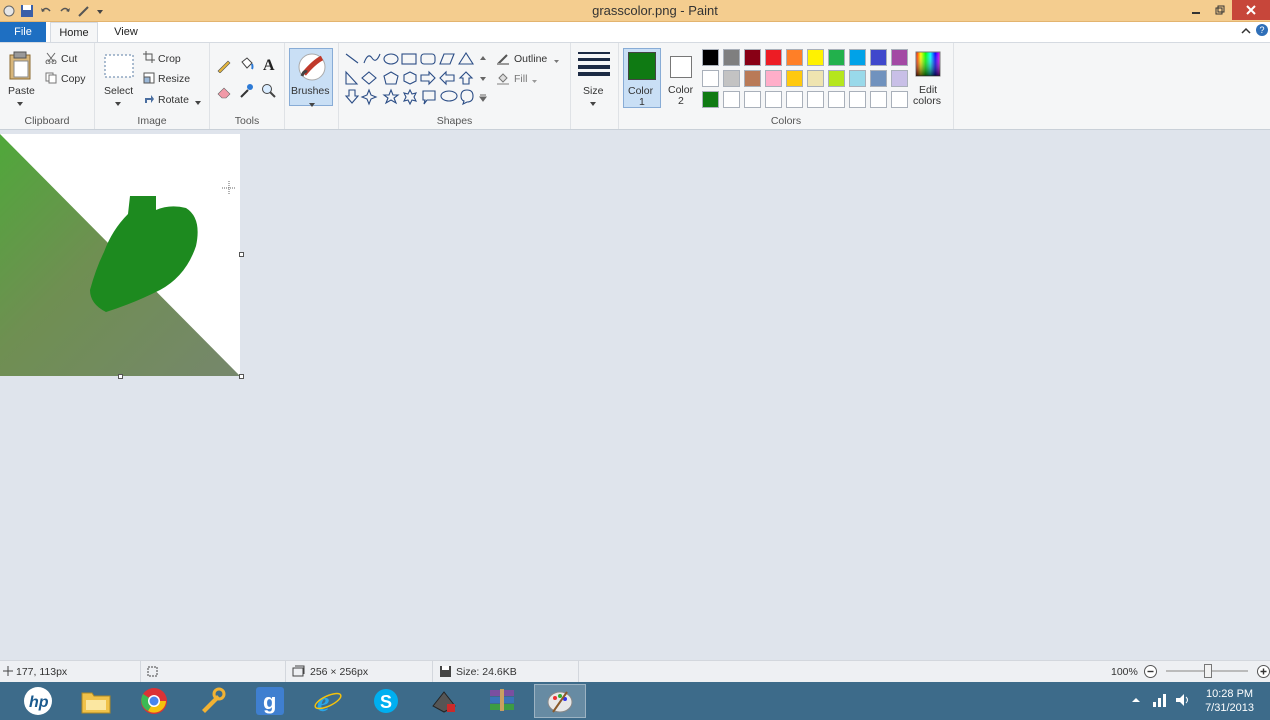 The width and height of the screenshot is (1270, 720). I want to click on zoom-out-button, so click(1150, 673).